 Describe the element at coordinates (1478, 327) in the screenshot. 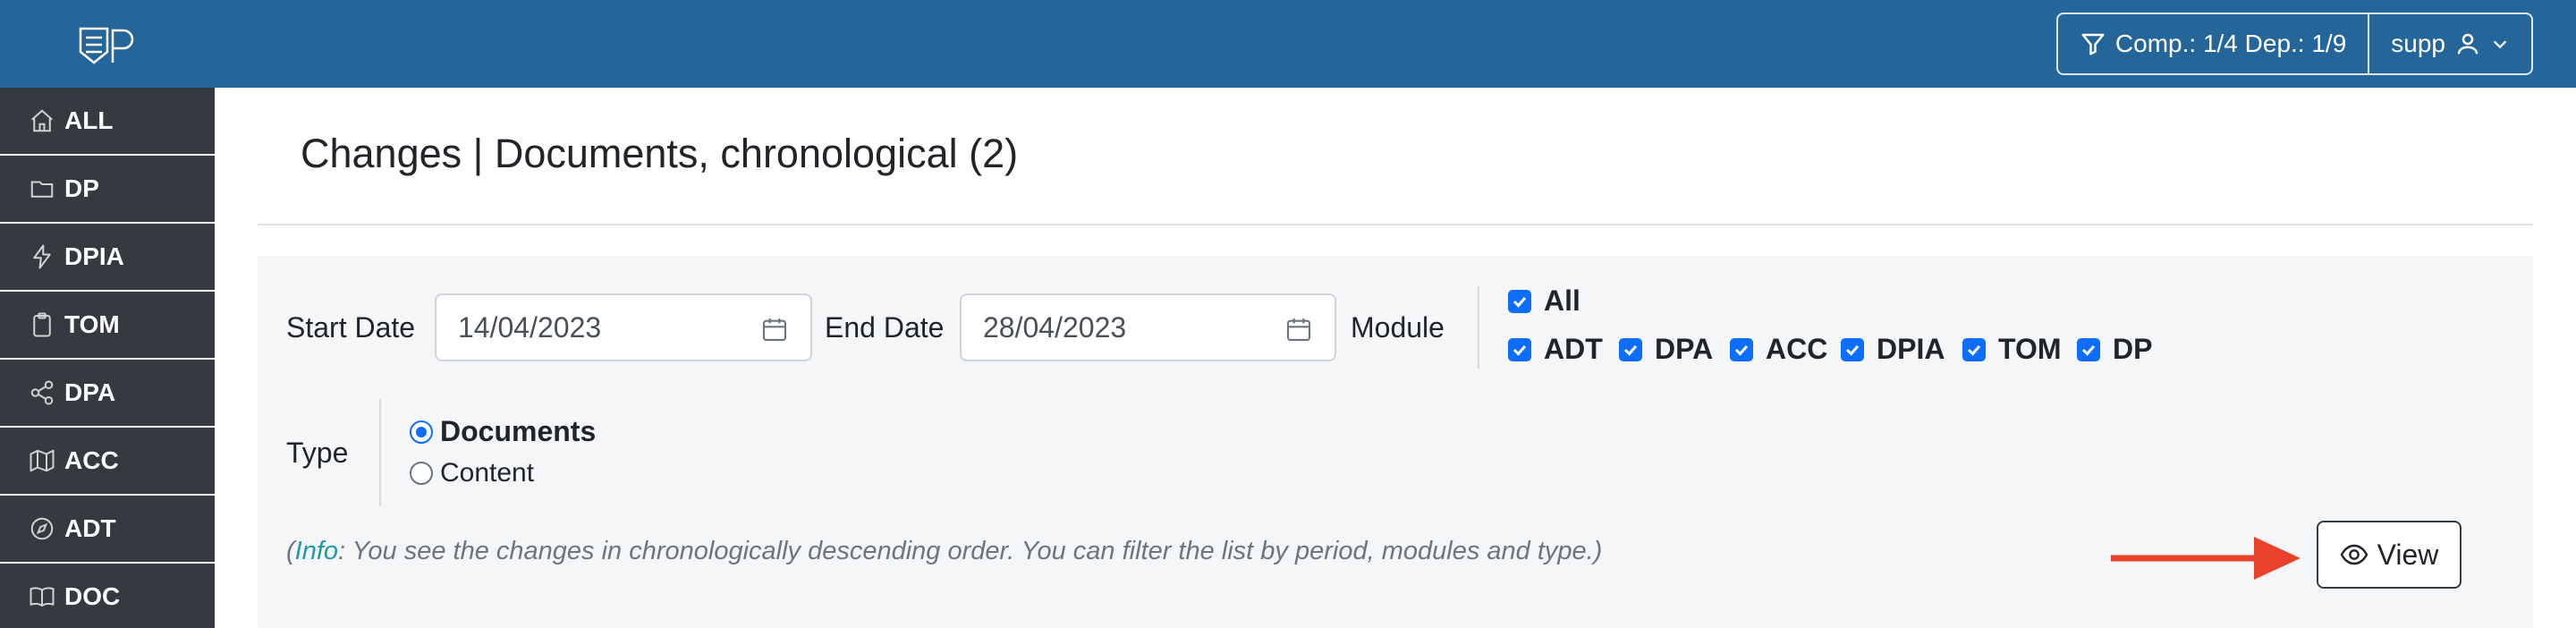

I see `module-divider` at that location.